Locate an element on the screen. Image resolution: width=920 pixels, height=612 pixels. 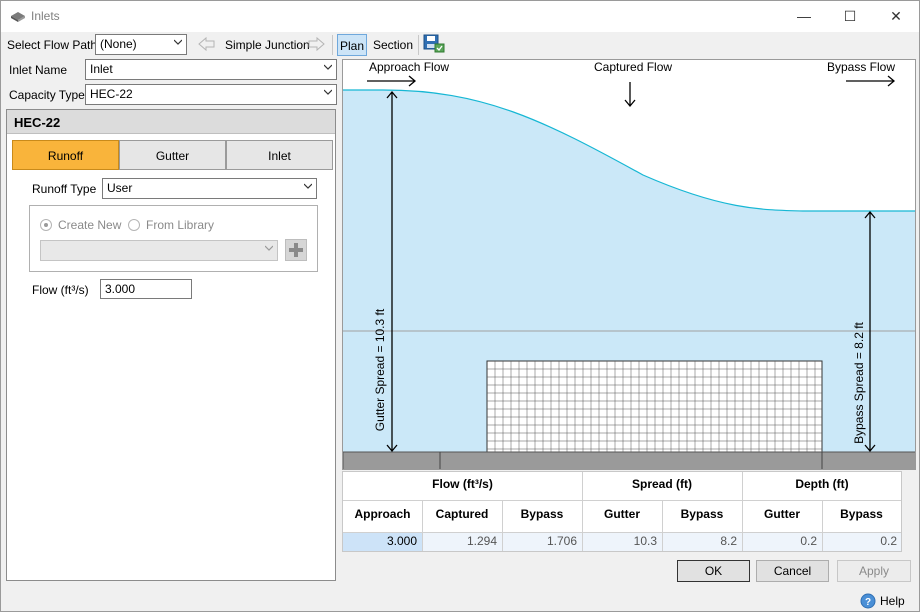
group-header-spread: Spread (ft) is located at coordinates (662, 484).